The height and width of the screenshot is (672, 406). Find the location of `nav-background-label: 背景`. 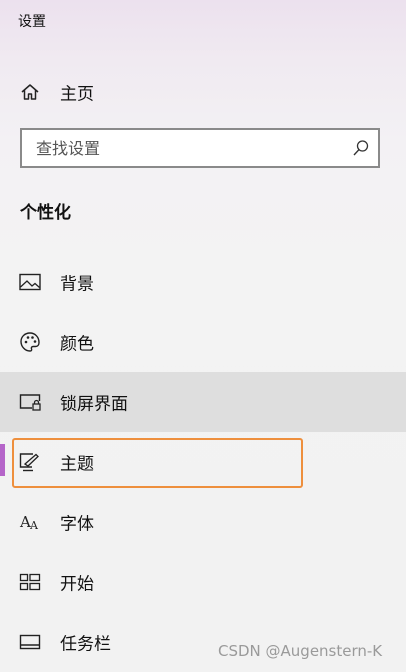

nav-background-label: 背景 is located at coordinates (77, 284).